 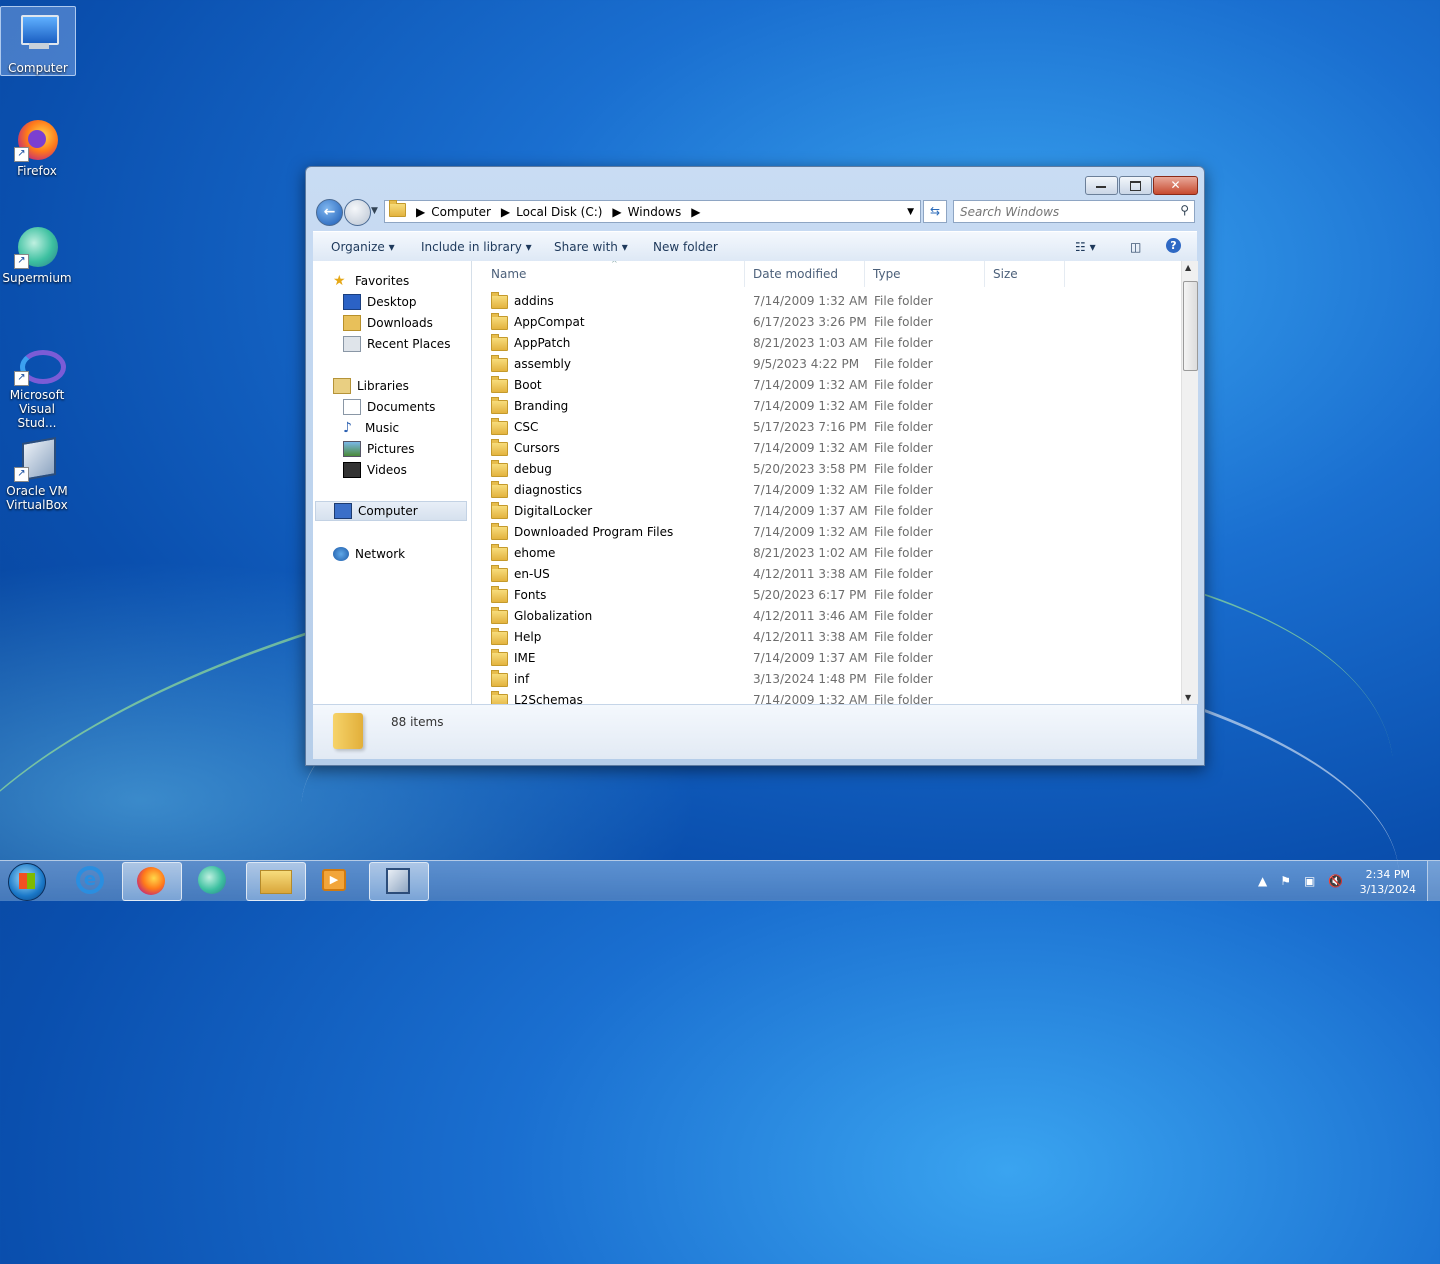 I want to click on taskbar-internet-explorer: e, so click(x=91, y=880).